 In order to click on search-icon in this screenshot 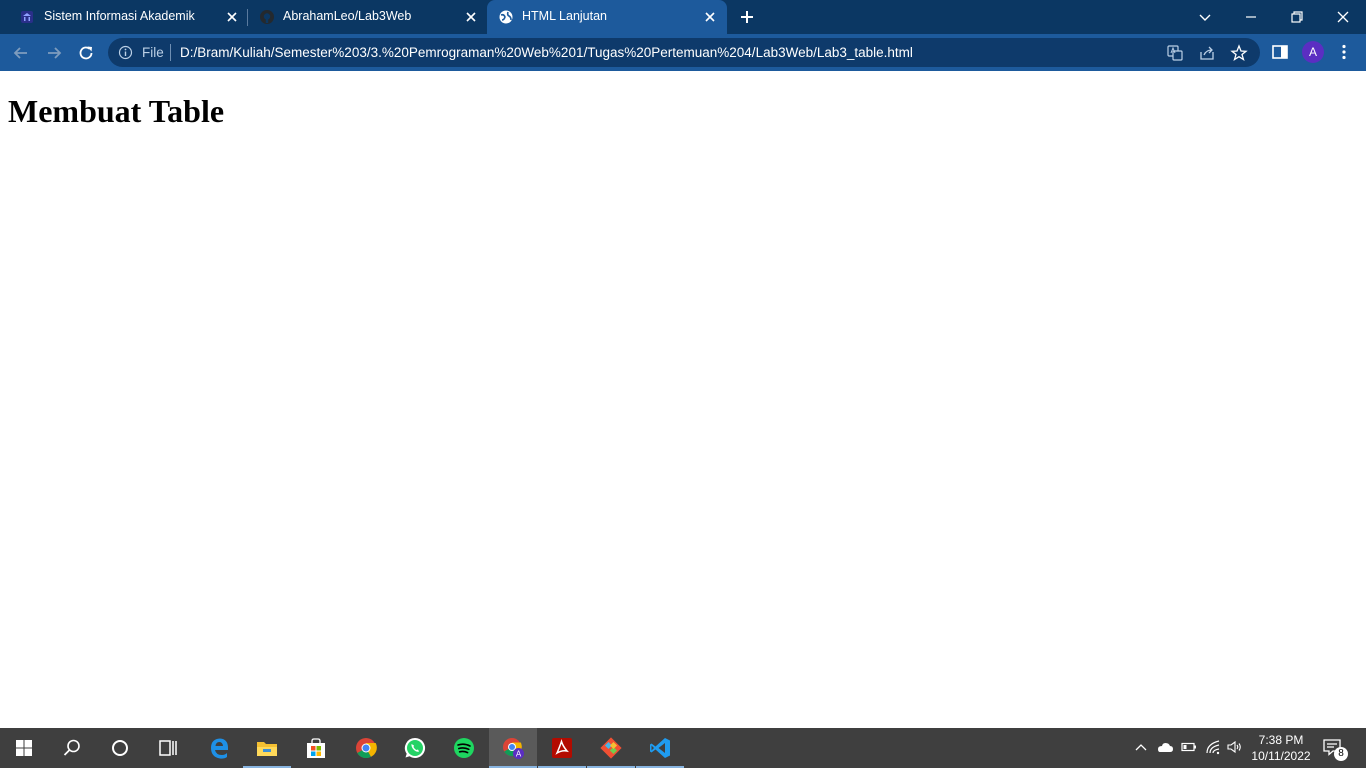, I will do `click(71, 747)`.